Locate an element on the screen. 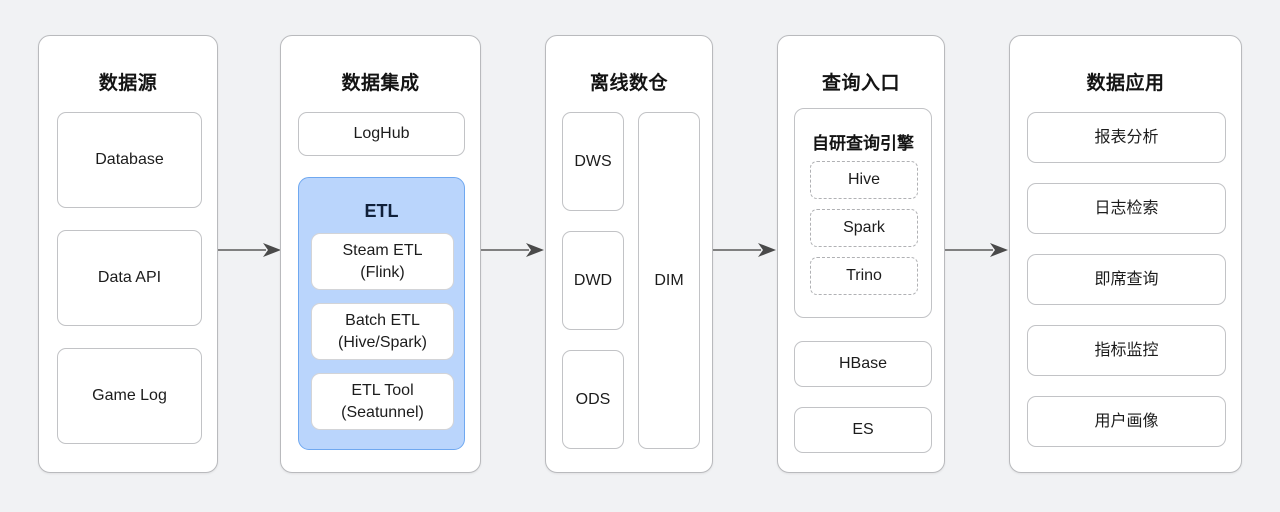  group-title-etl: ETL is located at coordinates (381, 211).